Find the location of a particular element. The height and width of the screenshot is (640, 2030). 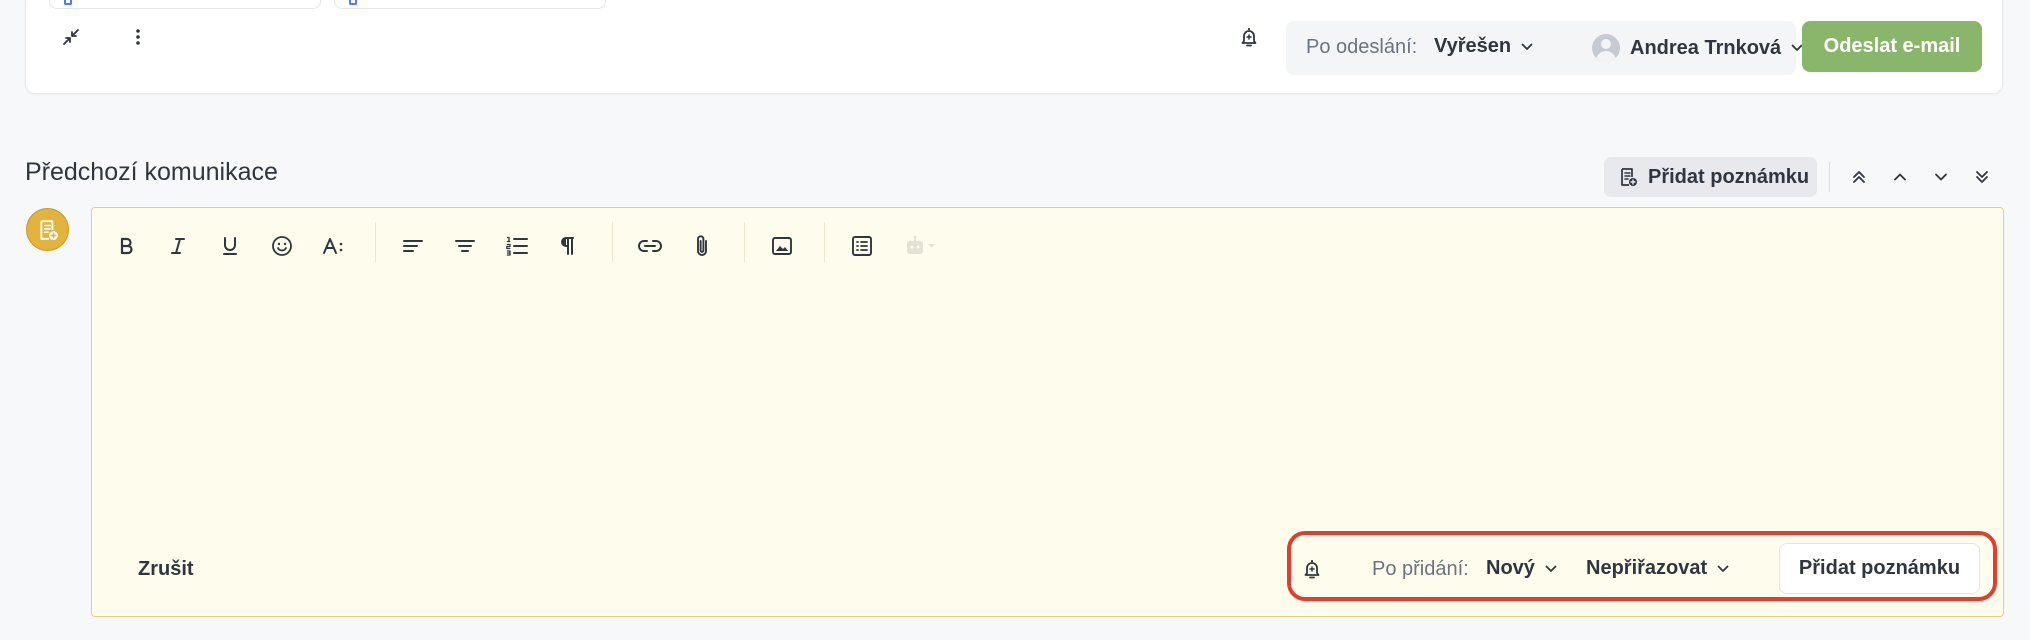

previous-button is located at coordinates (1900, 177).